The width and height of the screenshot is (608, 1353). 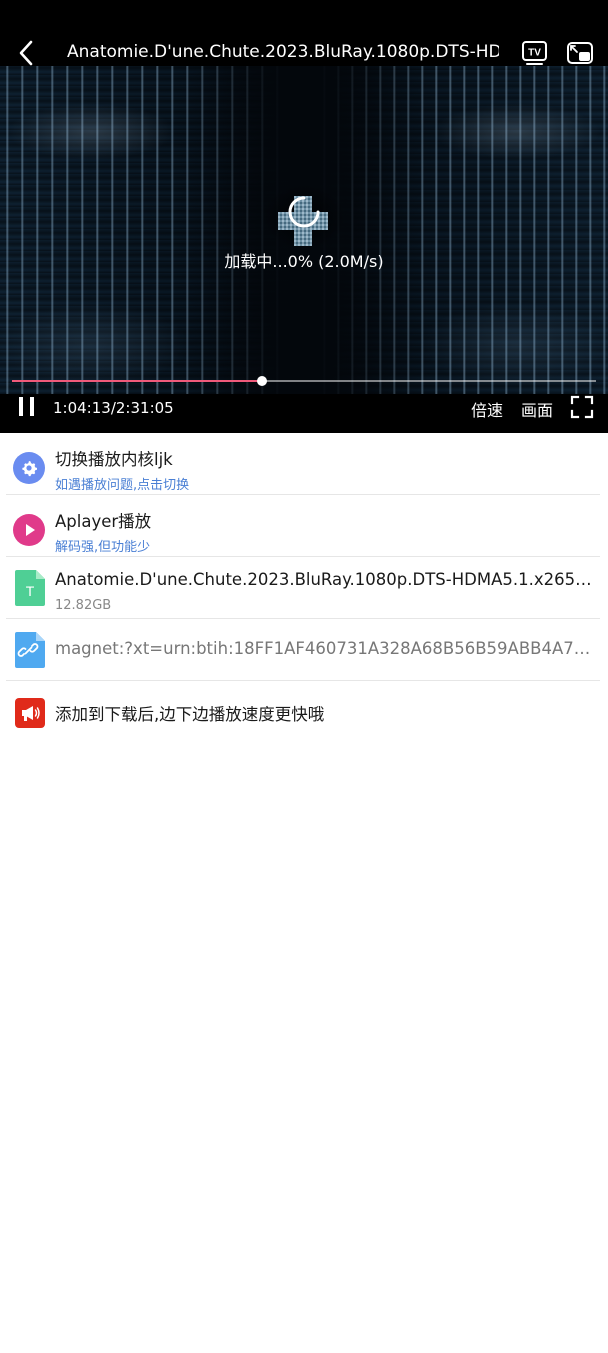 I want to click on svg-text: TV, so click(x=534, y=53).